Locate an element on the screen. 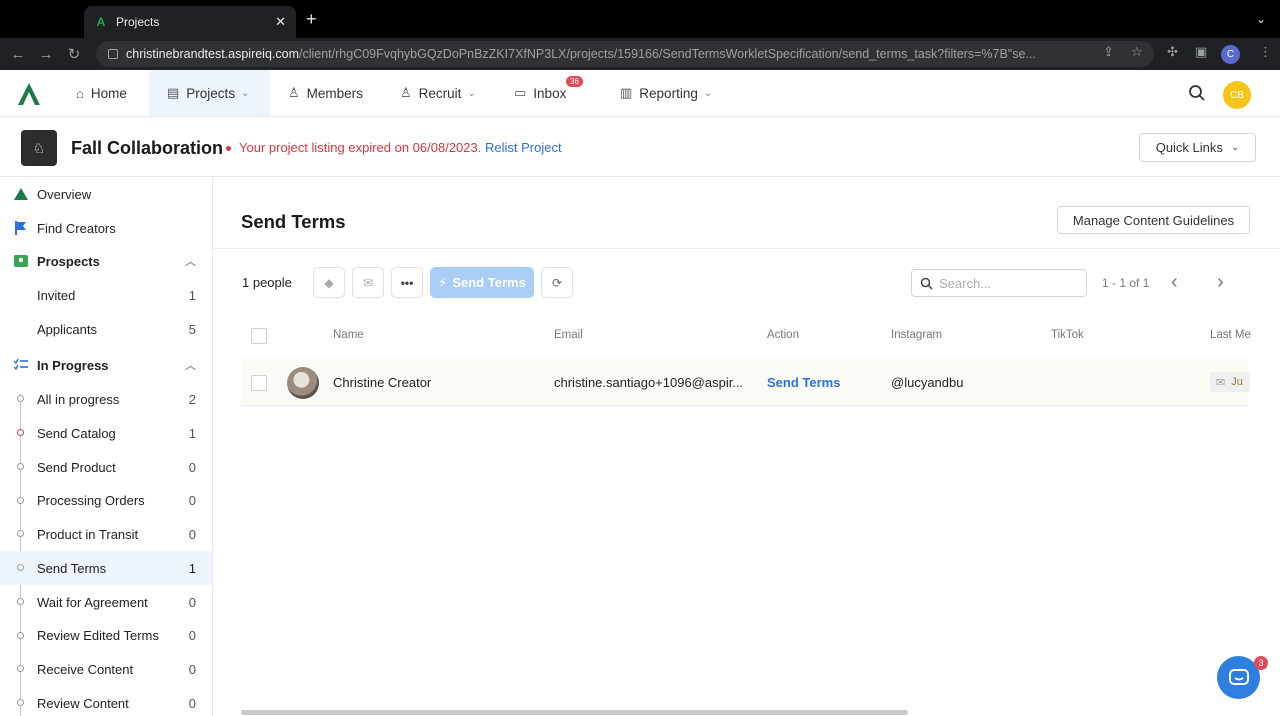 This screenshot has width=1280, height=716. row-checkbox is located at coordinates (259, 383).